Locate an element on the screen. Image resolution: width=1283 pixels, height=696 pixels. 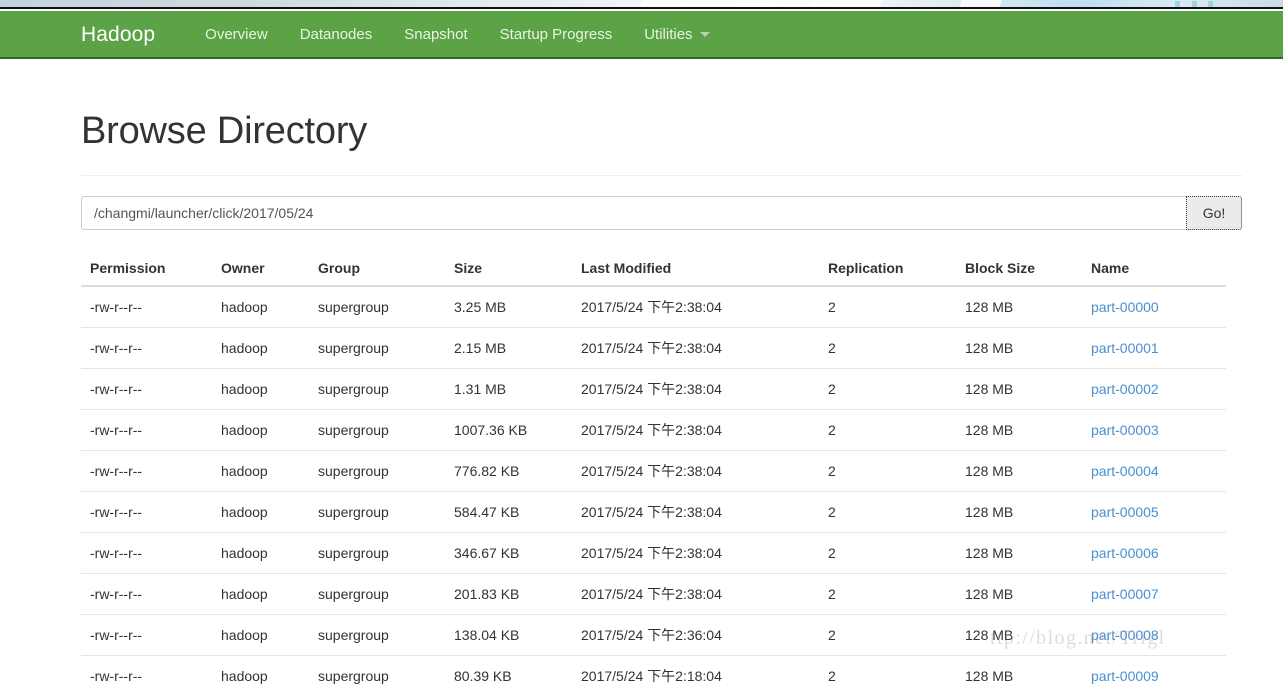
column-header-group: Group is located at coordinates (378, 269).